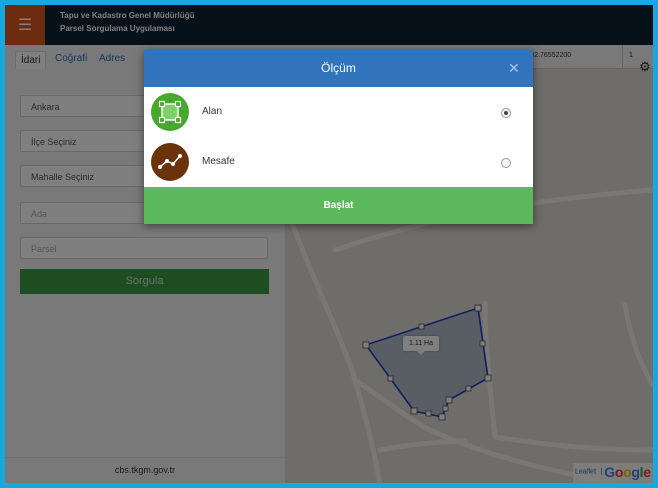  I want to click on option-mesafe-label: Mesafe, so click(218, 161).